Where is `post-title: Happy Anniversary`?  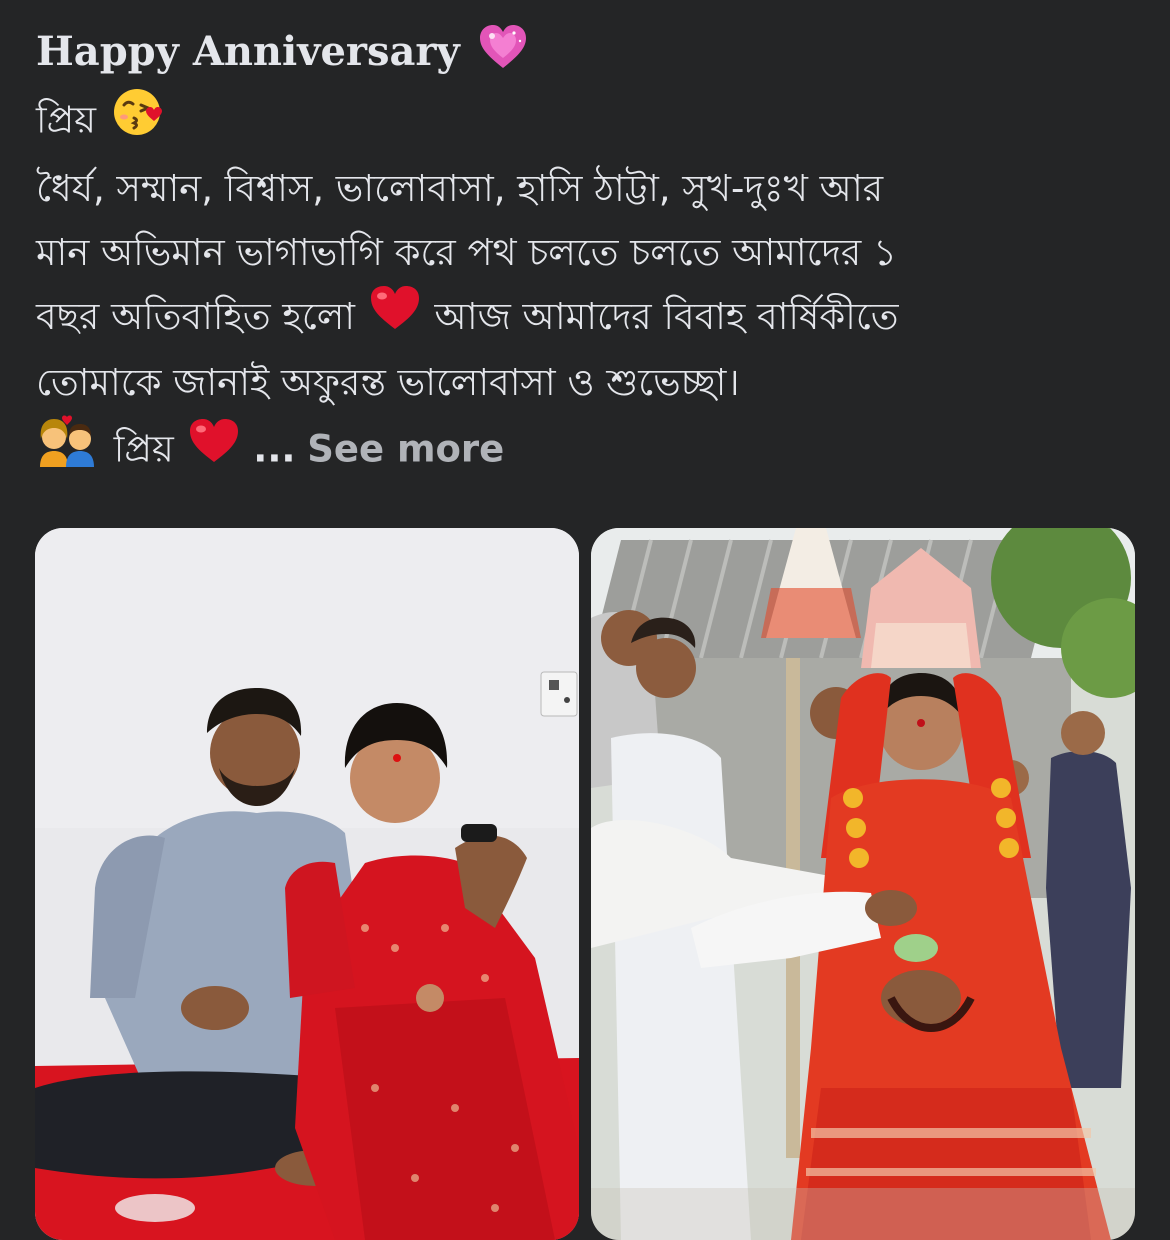 post-title: Happy Anniversary is located at coordinates (248, 51).